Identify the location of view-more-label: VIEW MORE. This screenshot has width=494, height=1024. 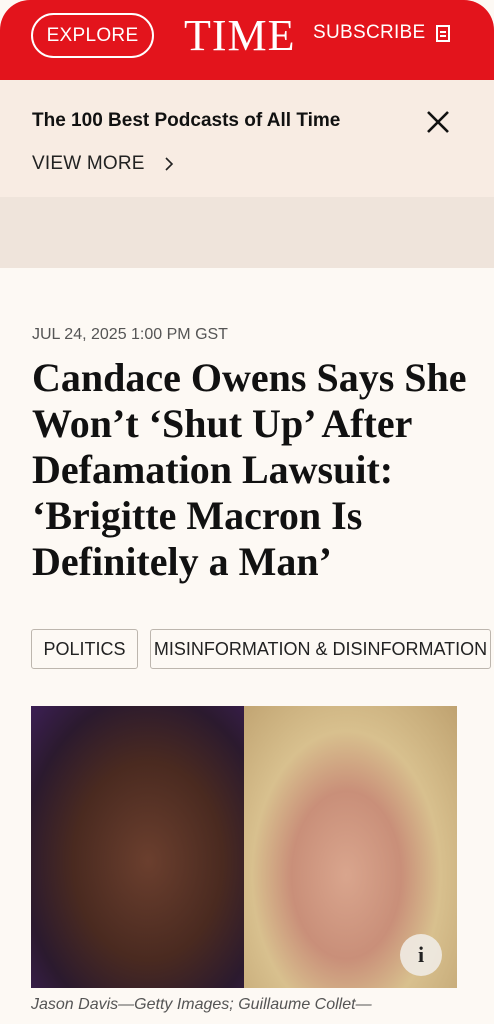
(88, 163).